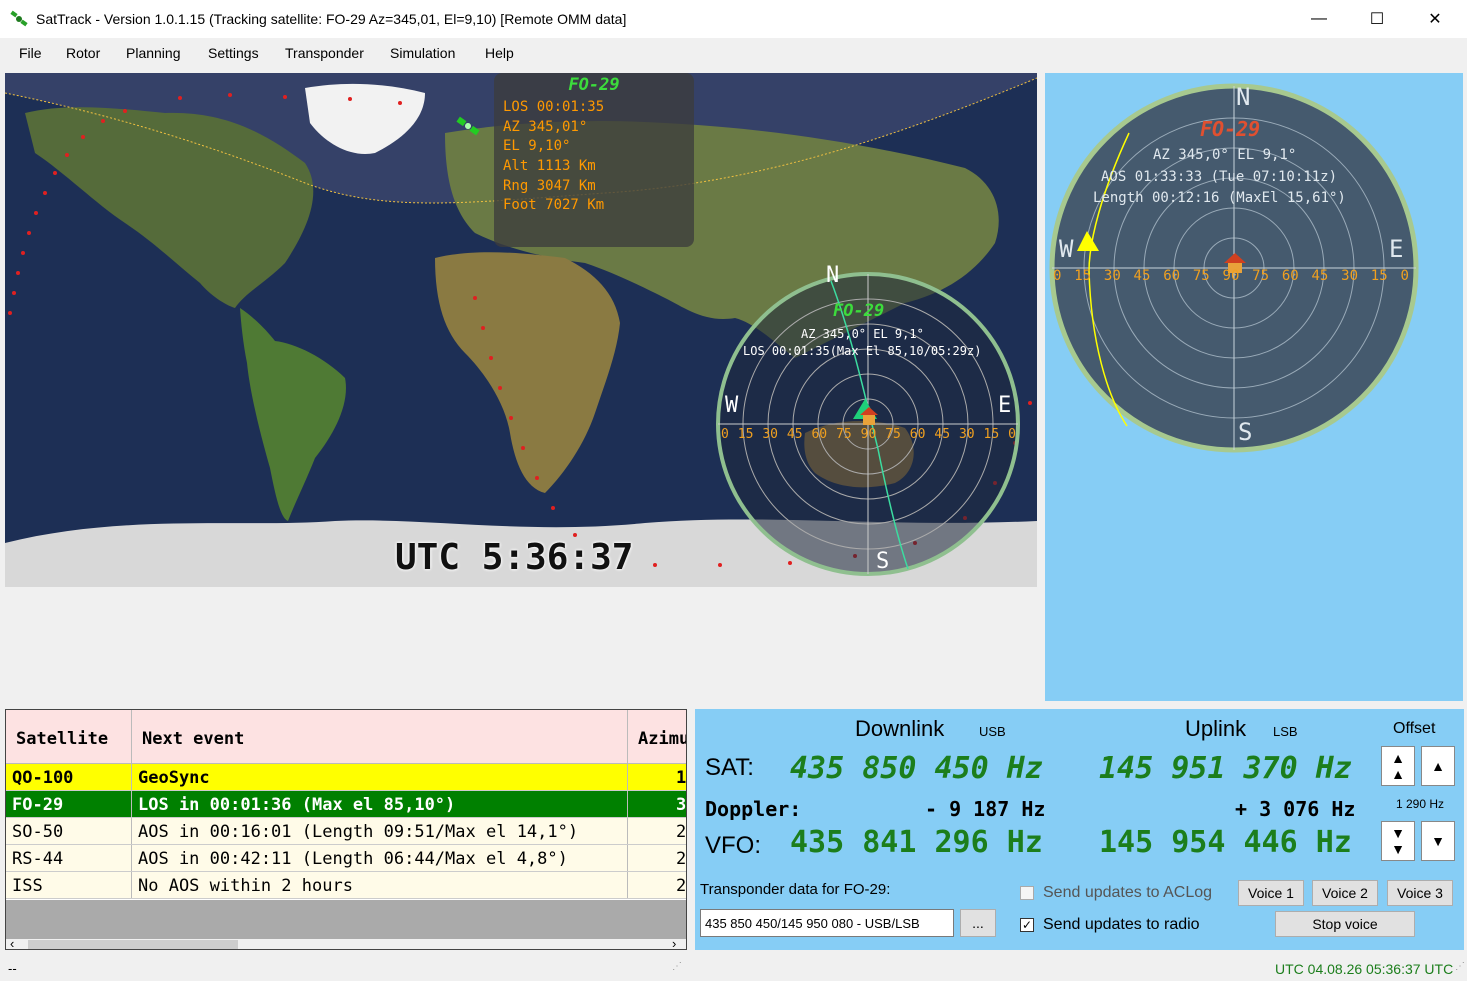 The width and height of the screenshot is (1467, 981). Describe the element at coordinates (1245, 432) in the screenshot. I see `right-polar-s: S` at that location.